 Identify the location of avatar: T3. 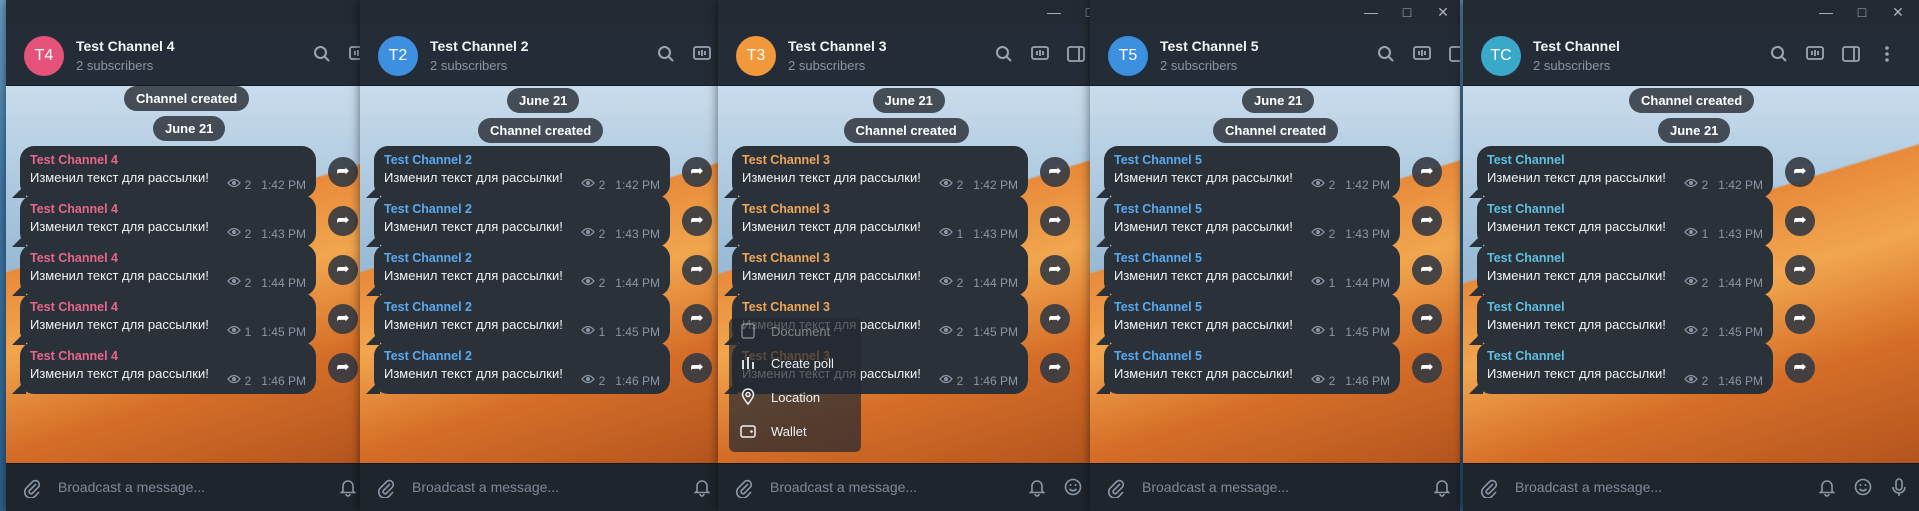
(756, 56).